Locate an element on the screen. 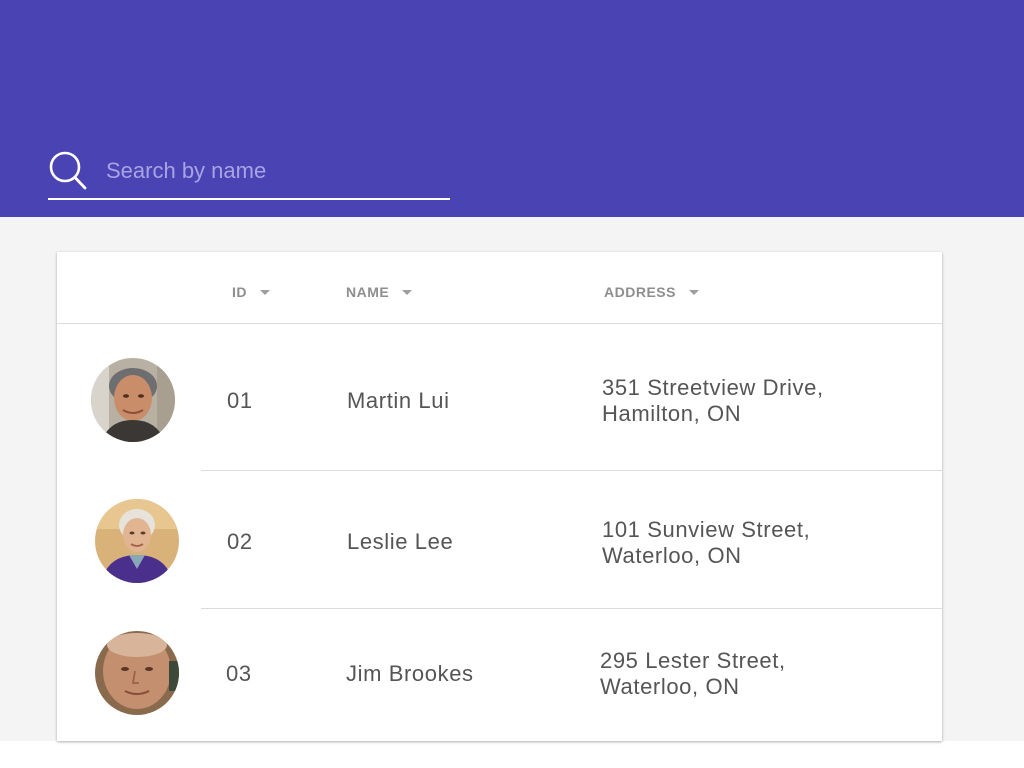 This screenshot has height=768, width=1024. column-header-address: ADDRESS is located at coordinates (651, 292).